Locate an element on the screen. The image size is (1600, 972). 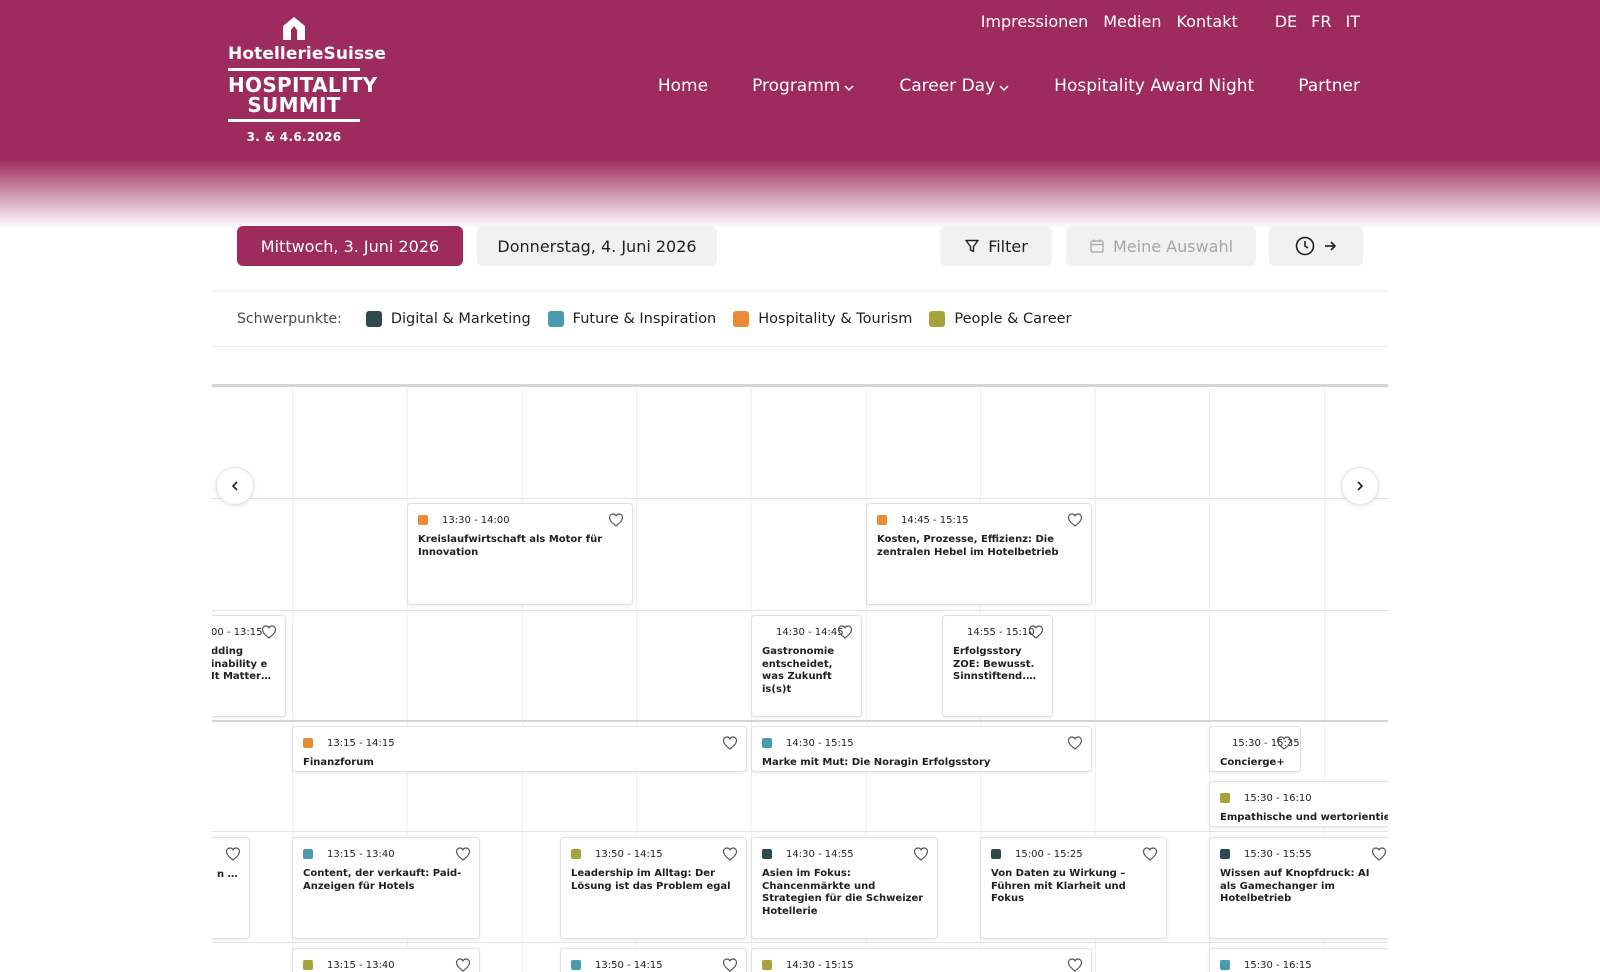
session-time: 14:30 - 14:45 is located at coordinates (810, 632).